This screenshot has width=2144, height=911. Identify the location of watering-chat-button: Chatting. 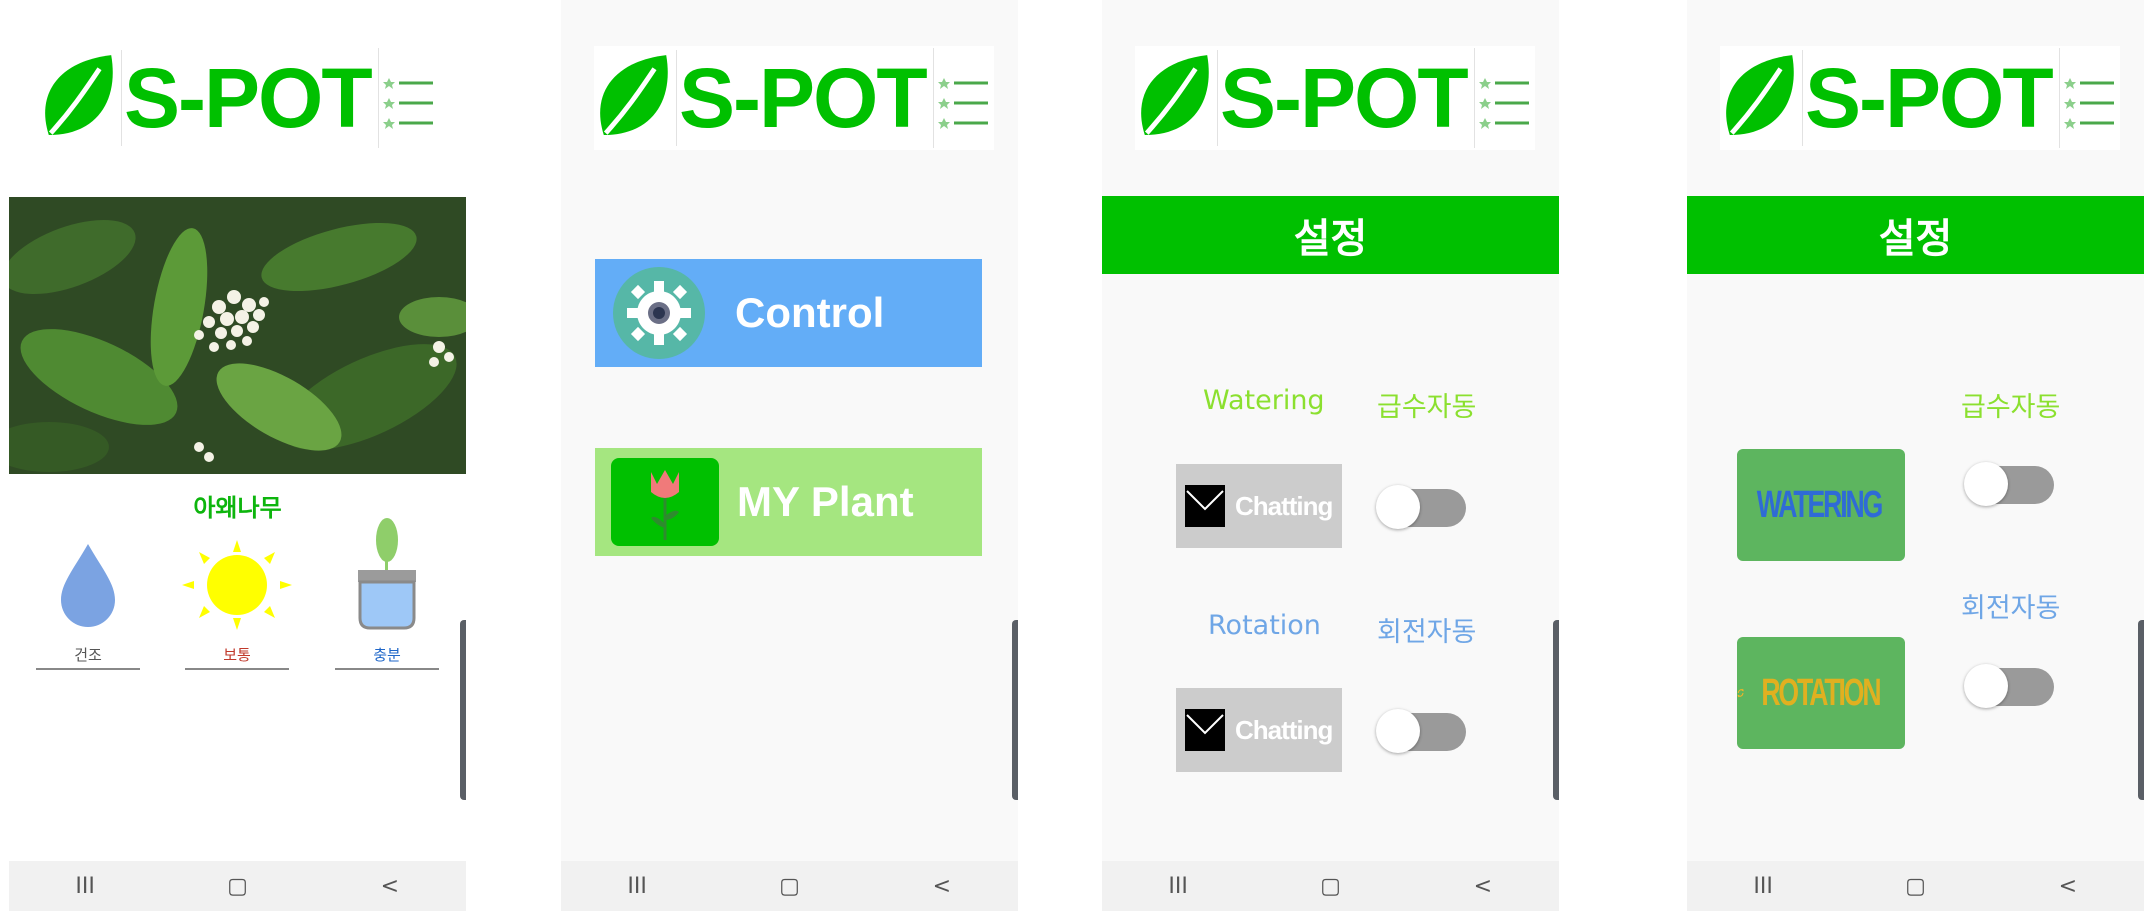
(1259, 506).